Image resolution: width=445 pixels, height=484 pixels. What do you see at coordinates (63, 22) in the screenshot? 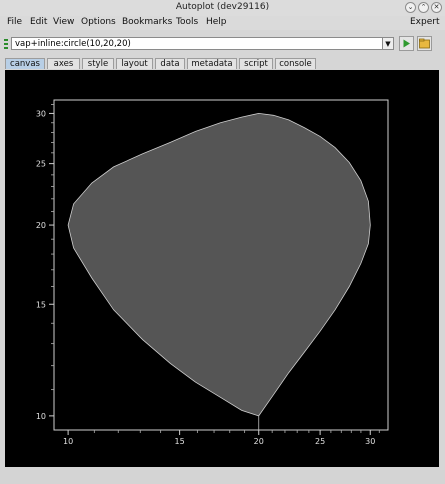
I see `menu-view: View` at bounding box center [63, 22].